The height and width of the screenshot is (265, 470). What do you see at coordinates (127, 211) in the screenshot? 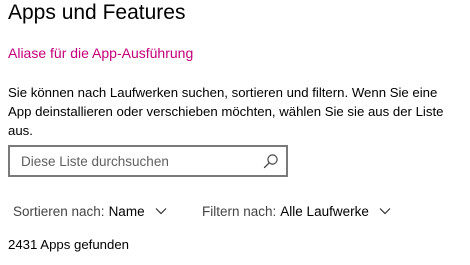
I see `sort-value: Name` at bounding box center [127, 211].